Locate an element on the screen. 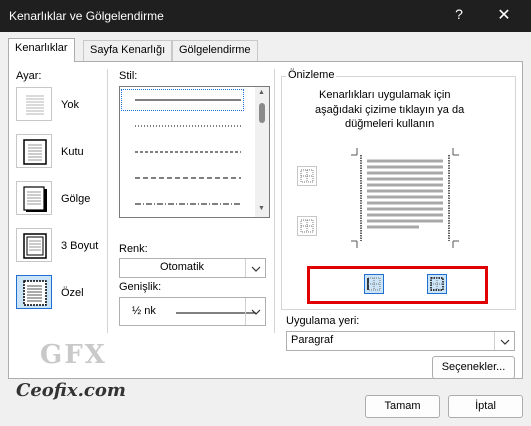 This screenshot has height=426, width=531. custom-setting-icon is located at coordinates (35, 293).